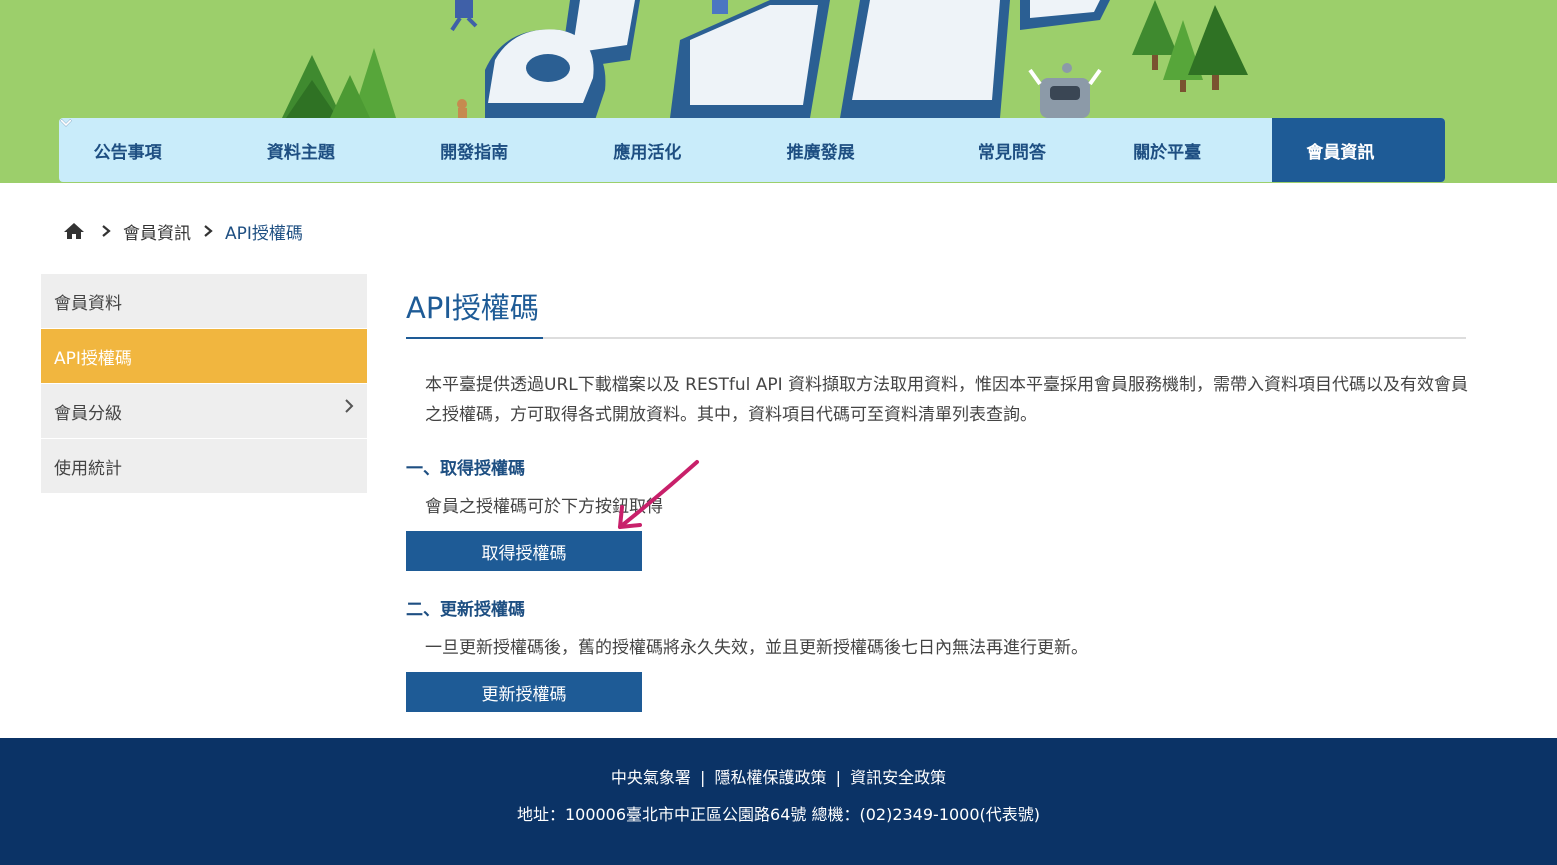 This screenshot has width=1557, height=865. I want to click on page-title: API授權碼, so click(472, 308).